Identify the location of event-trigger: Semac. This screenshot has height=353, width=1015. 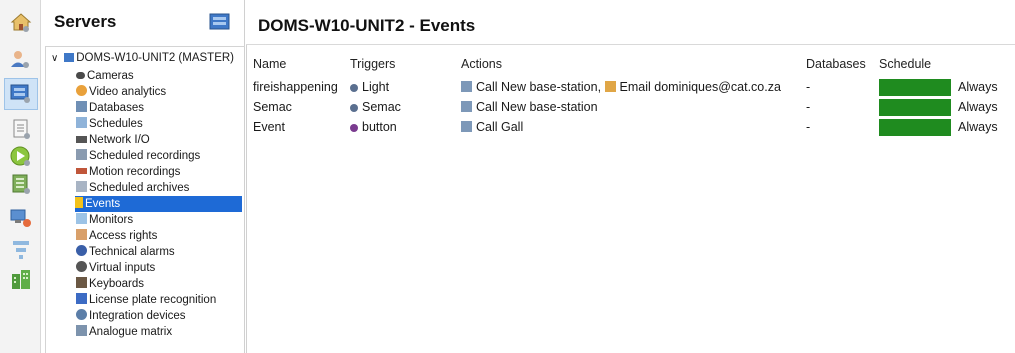
(375, 107).